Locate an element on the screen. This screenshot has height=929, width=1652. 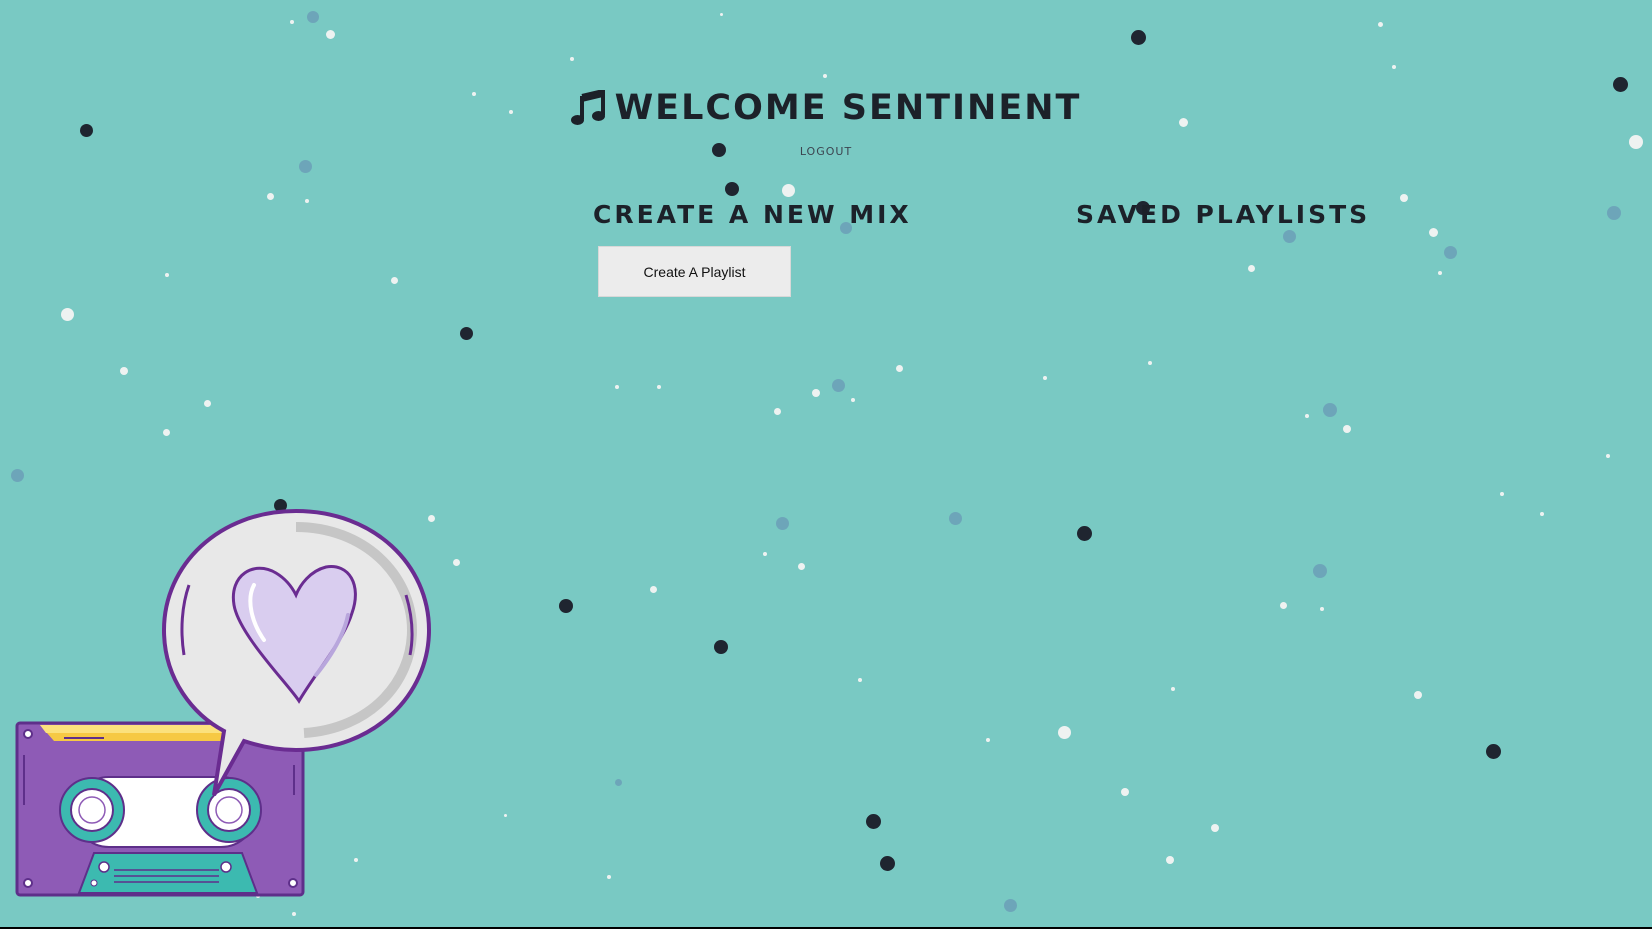
cassette-love-illustration is located at coordinates (224, 702).